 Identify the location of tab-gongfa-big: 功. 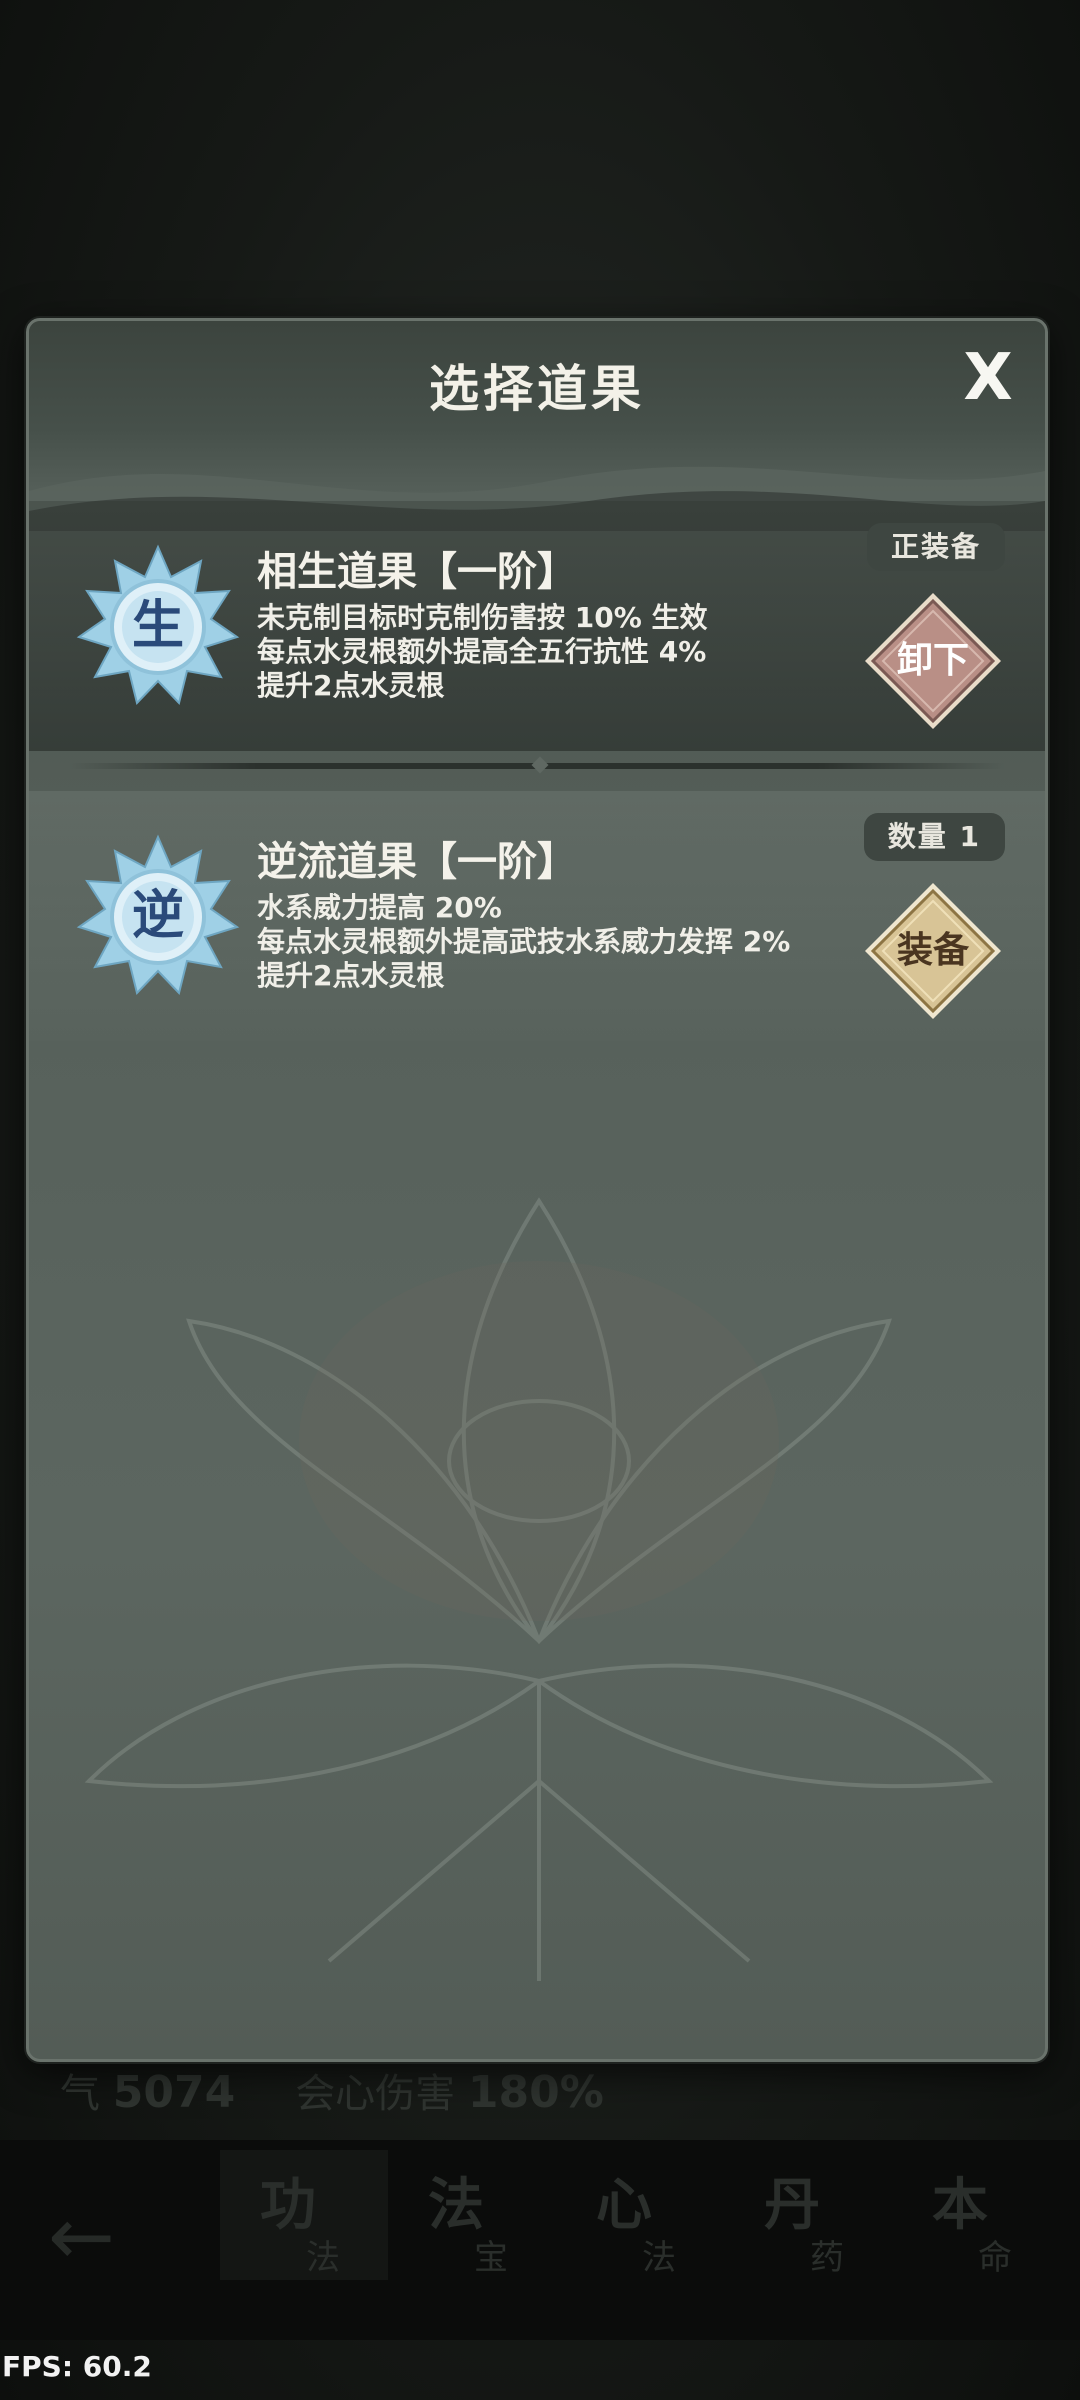
(288, 2205).